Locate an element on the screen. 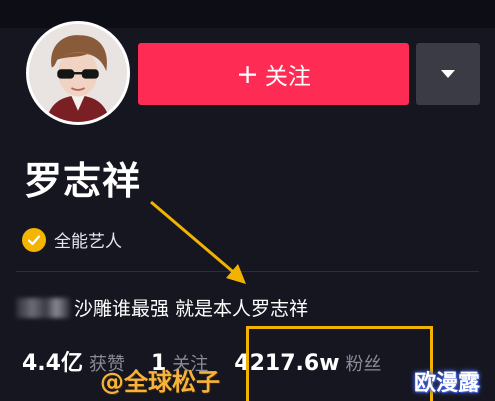 The width and height of the screenshot is (495, 401). divider is located at coordinates (247, 271).